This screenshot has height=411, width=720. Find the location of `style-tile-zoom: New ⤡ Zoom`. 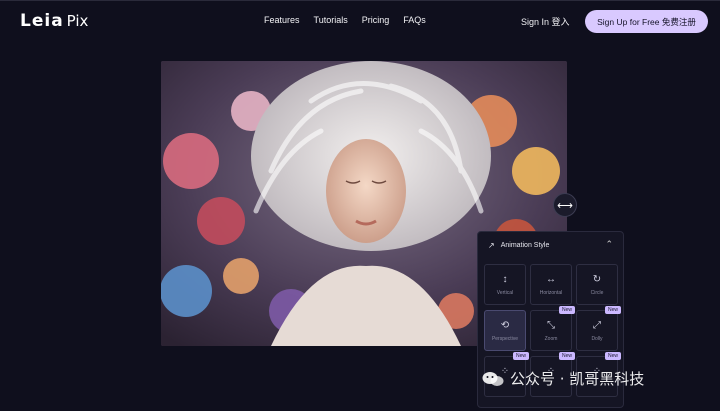

style-tile-zoom: New ⤡ Zoom is located at coordinates (552, 328).